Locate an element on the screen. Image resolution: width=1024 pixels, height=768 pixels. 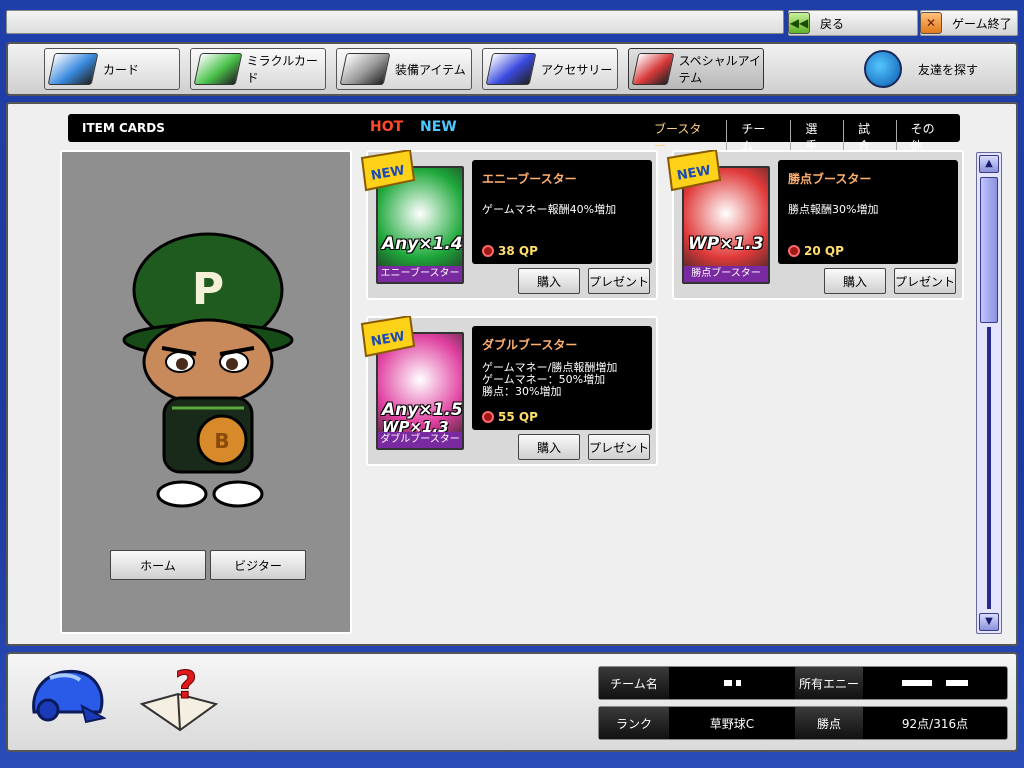
team-stats: チーム名 所有エニー ランク 草野球C 勝点 92点/316点 is located at coordinates (803, 703).